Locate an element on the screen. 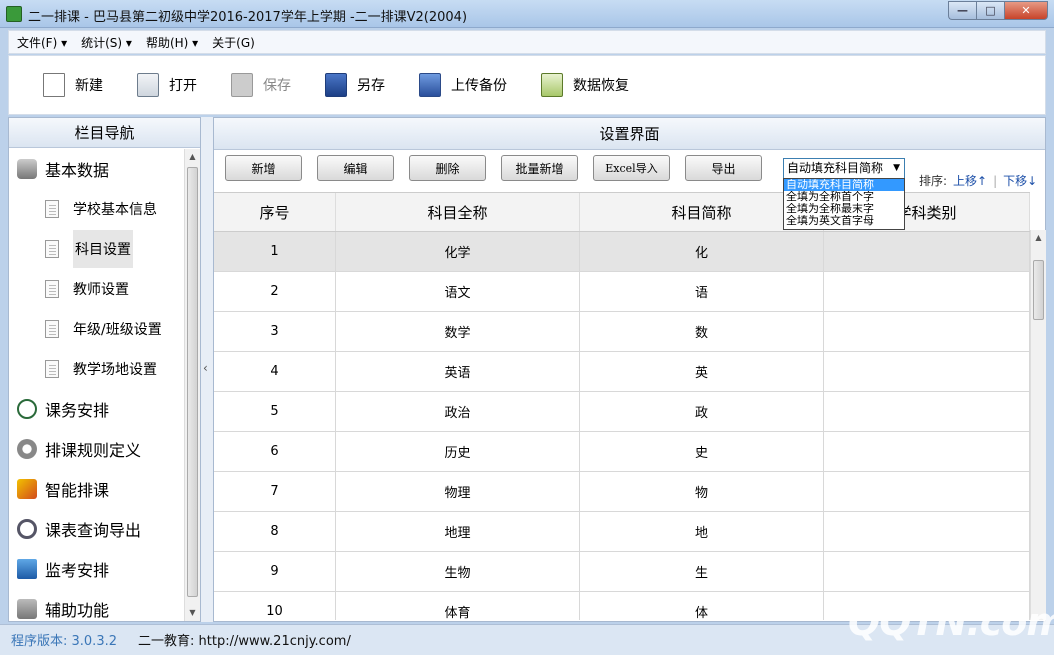 The width and height of the screenshot is (1054, 655). sidebar-item-school: 学校基本信息 is located at coordinates (97, 209).